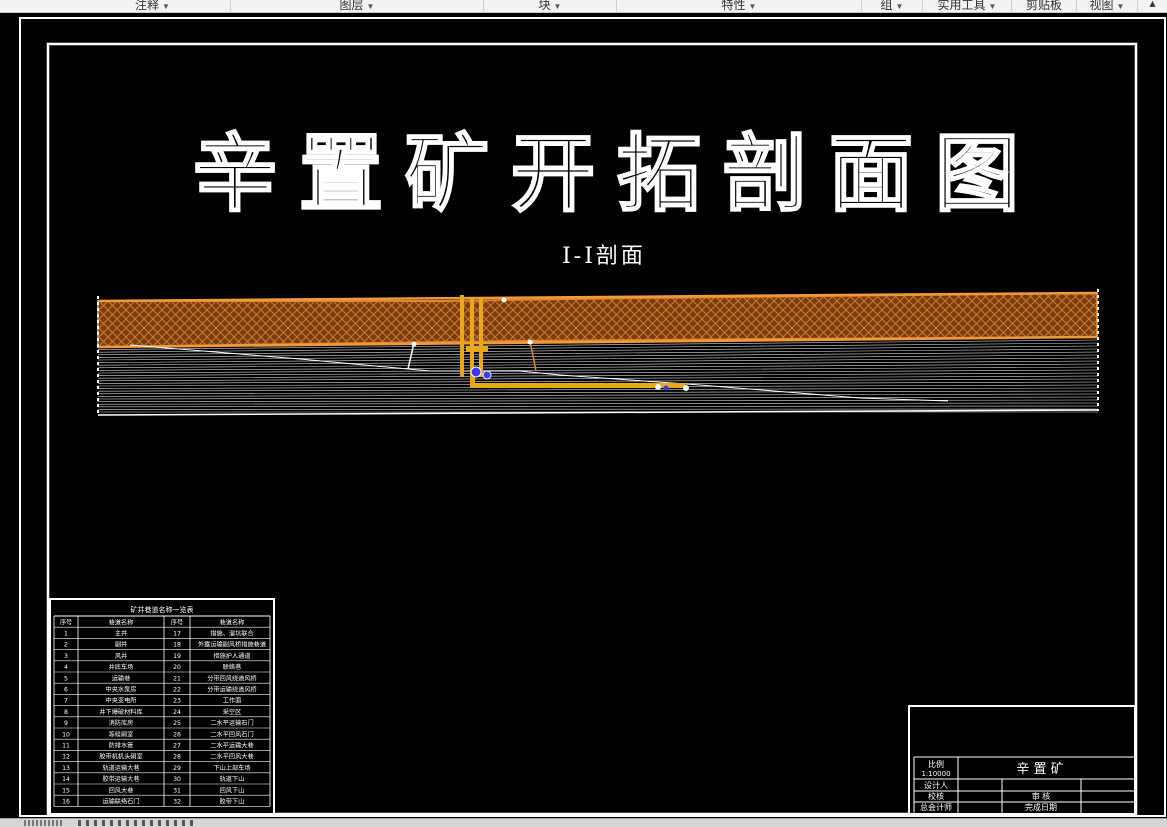  Describe the element at coordinates (232, 678) in the screenshot. I see `legend-cell: 分带回风绕道风桥` at that location.